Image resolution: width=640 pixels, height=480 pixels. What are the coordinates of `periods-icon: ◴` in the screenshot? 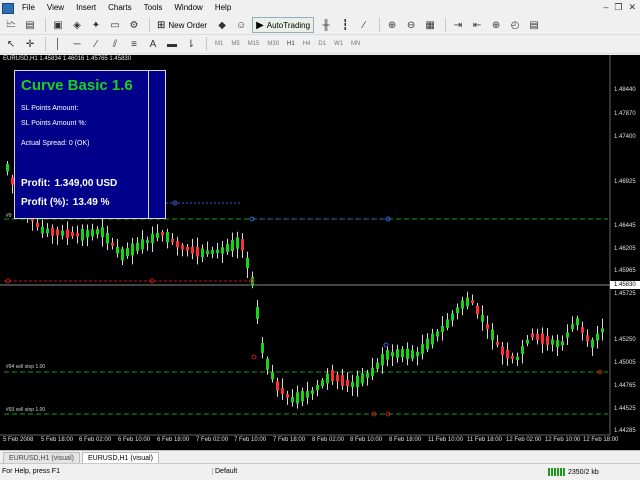 It's located at (515, 25).